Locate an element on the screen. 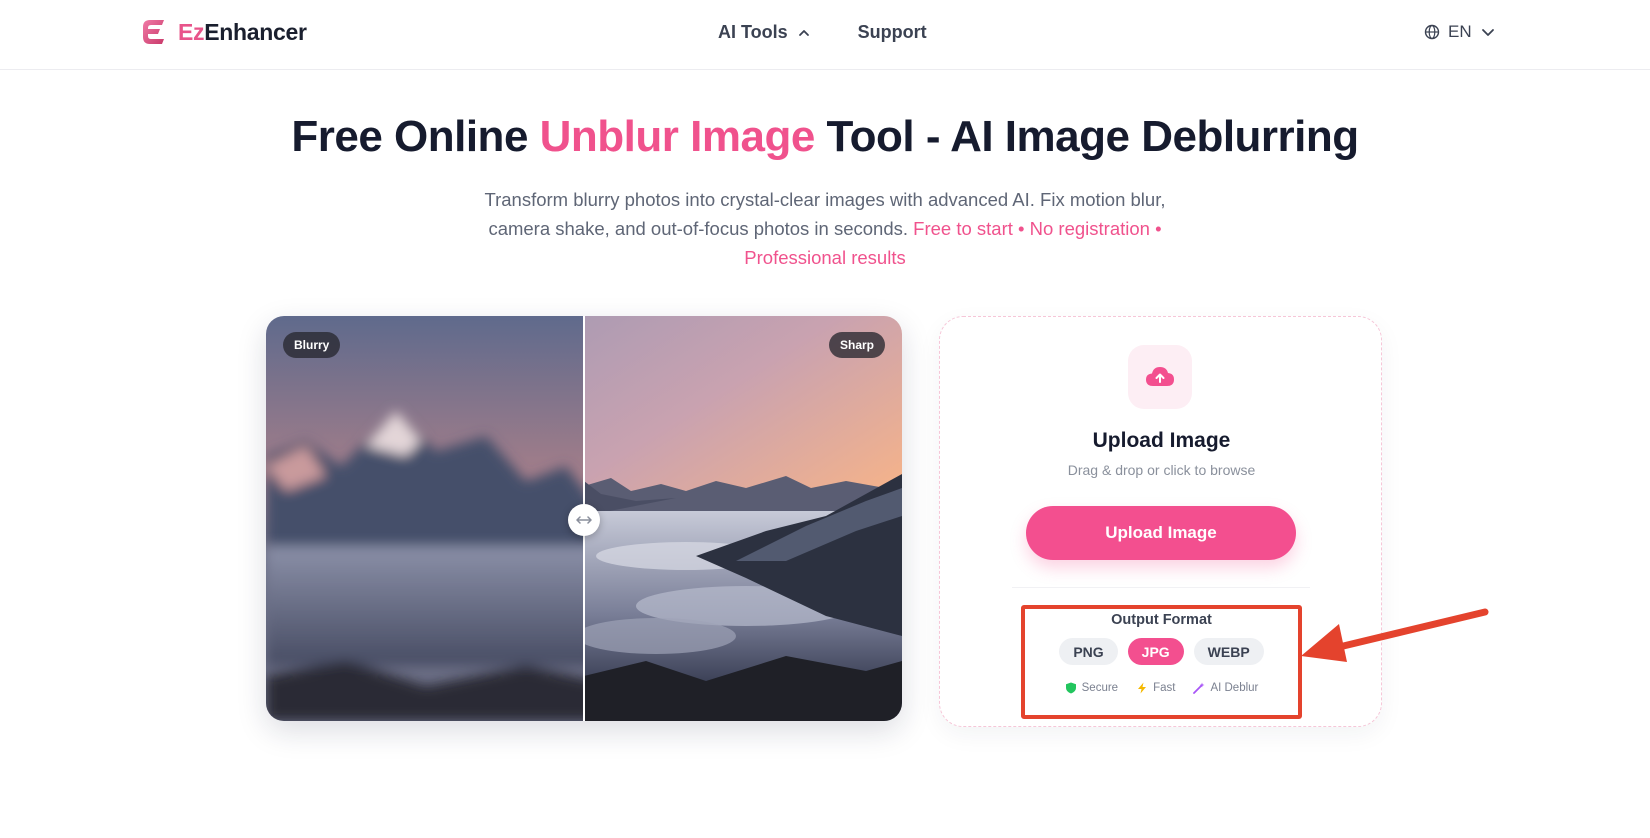 Image resolution: width=1650 pixels, height=838 pixels. chevron-down-icon is located at coordinates (1487, 32).